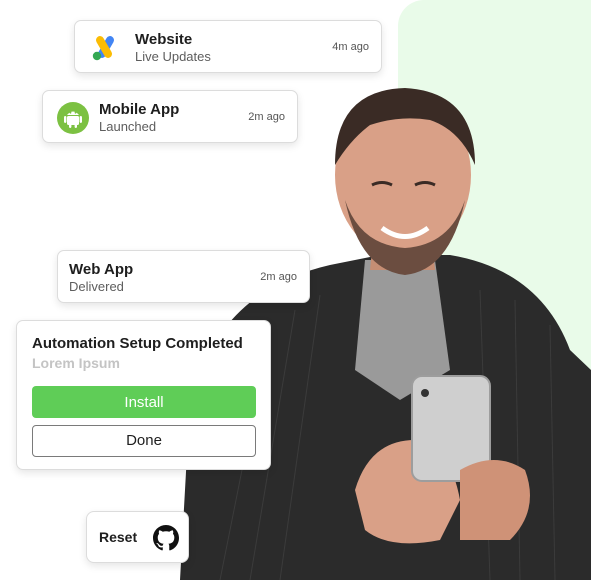 This screenshot has width=591, height=580. I want to click on reset-button: Reset, so click(137, 537).